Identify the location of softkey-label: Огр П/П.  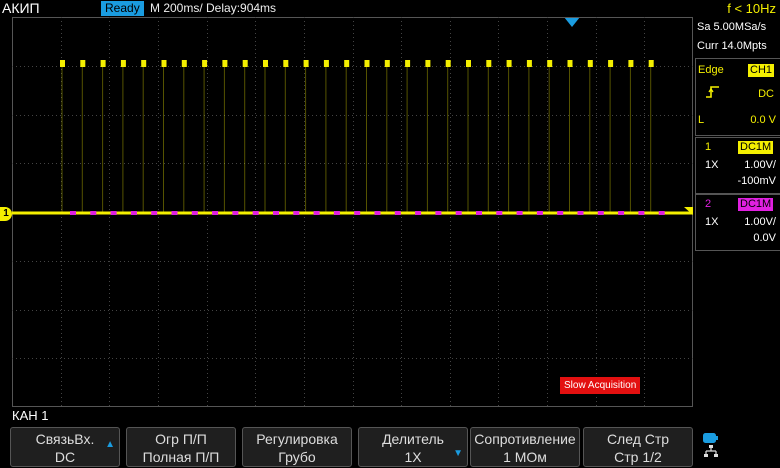
(181, 439).